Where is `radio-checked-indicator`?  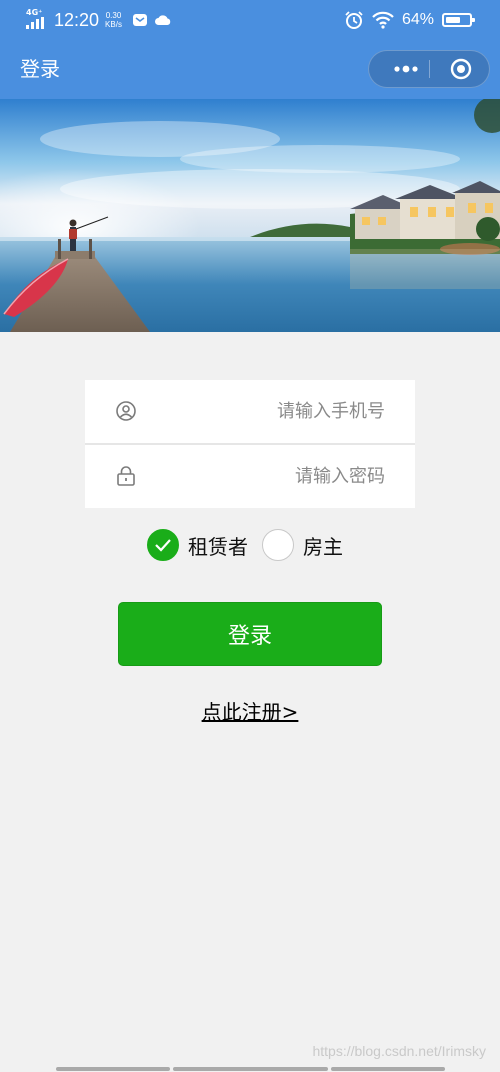
radio-checked-indicator is located at coordinates (163, 545).